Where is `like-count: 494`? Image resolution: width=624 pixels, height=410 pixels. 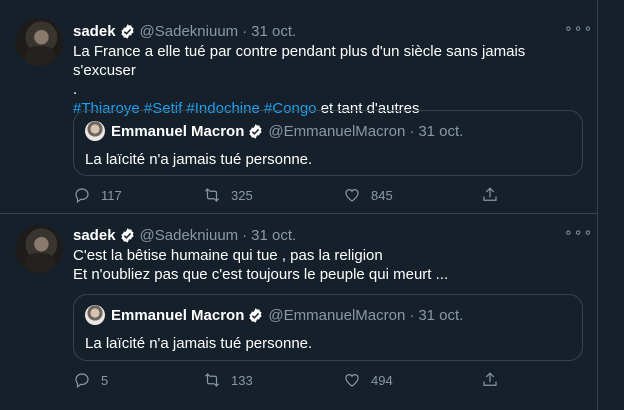
like-count: 494 is located at coordinates (382, 380).